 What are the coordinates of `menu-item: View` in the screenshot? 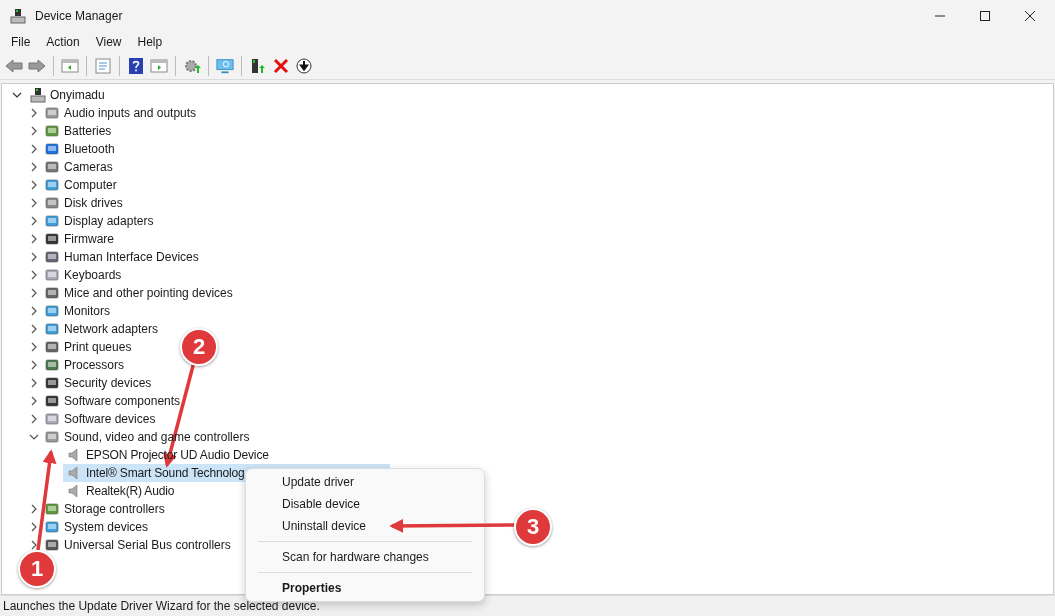 It's located at (108, 42).